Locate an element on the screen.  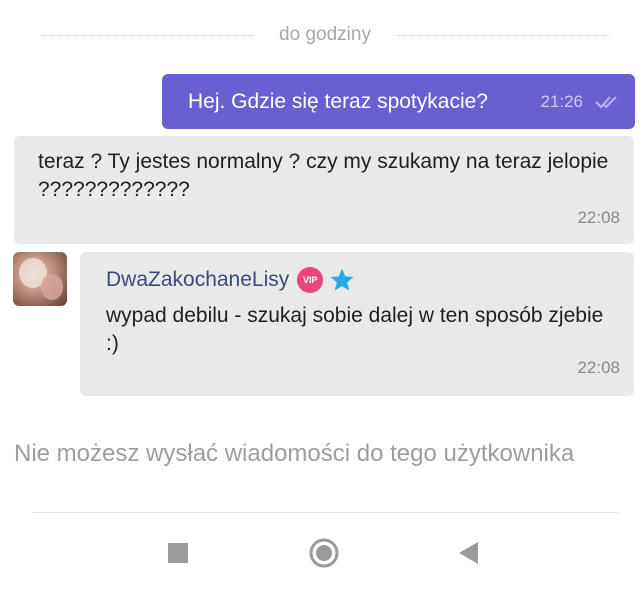
date-divider-label: do godziny is located at coordinates (325, 34).